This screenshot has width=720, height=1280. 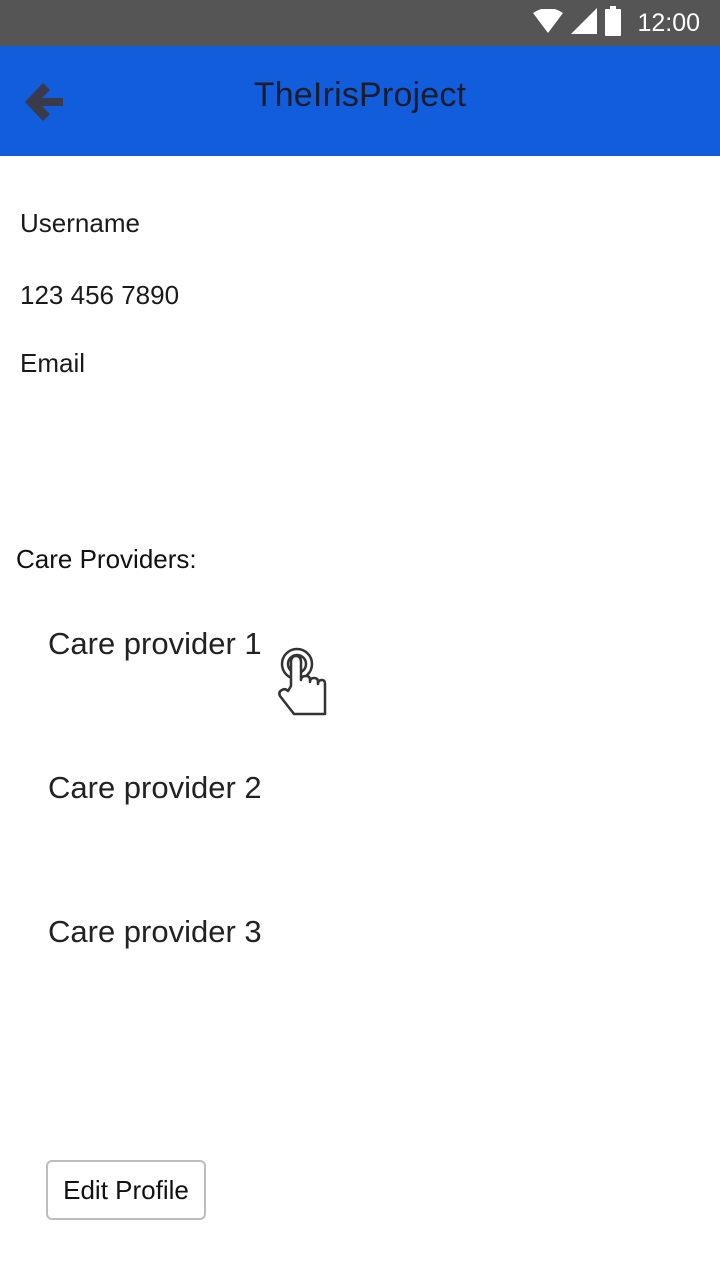 What do you see at coordinates (584, 23) in the screenshot?
I see `signal-icon` at bounding box center [584, 23].